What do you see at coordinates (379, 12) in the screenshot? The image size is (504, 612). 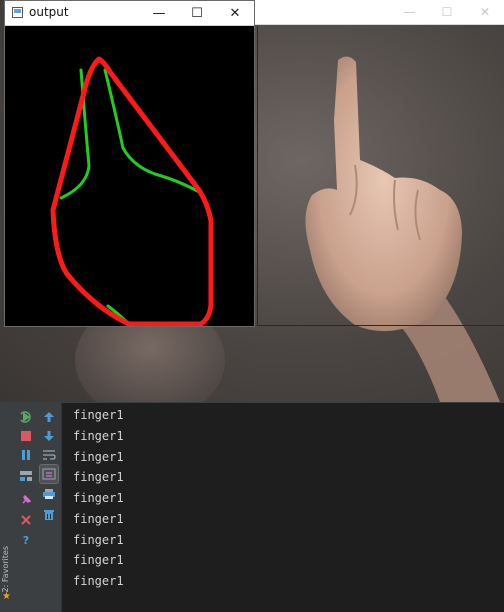 I see `camera-window-titlebar: — ☐ ✕` at bounding box center [379, 12].